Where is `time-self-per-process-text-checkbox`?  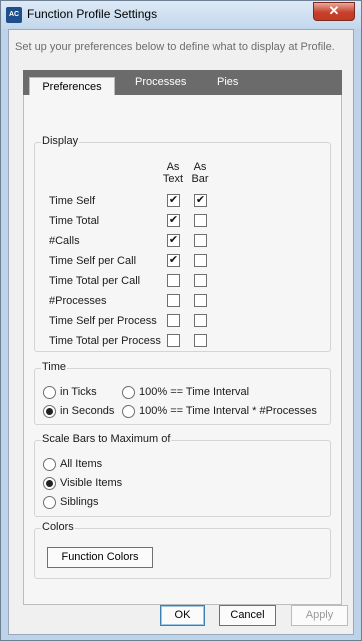
time-self-per-process-text-checkbox is located at coordinates (173, 320).